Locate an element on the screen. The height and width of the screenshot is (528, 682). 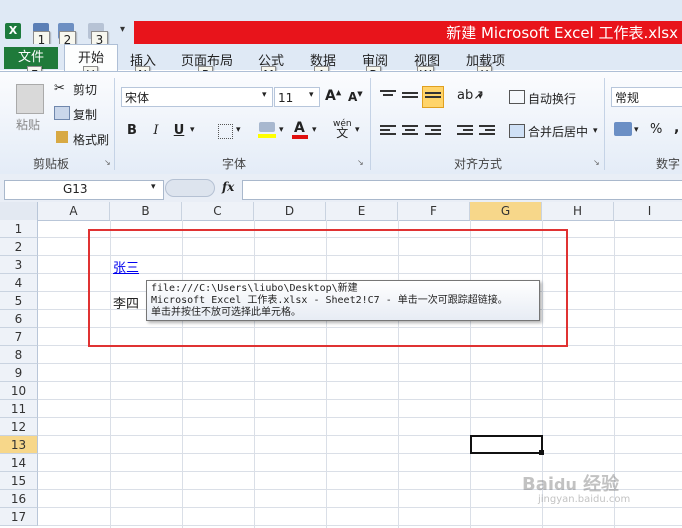
clipboard-launcher-icon: ↘ is located at coordinates (107, 162).